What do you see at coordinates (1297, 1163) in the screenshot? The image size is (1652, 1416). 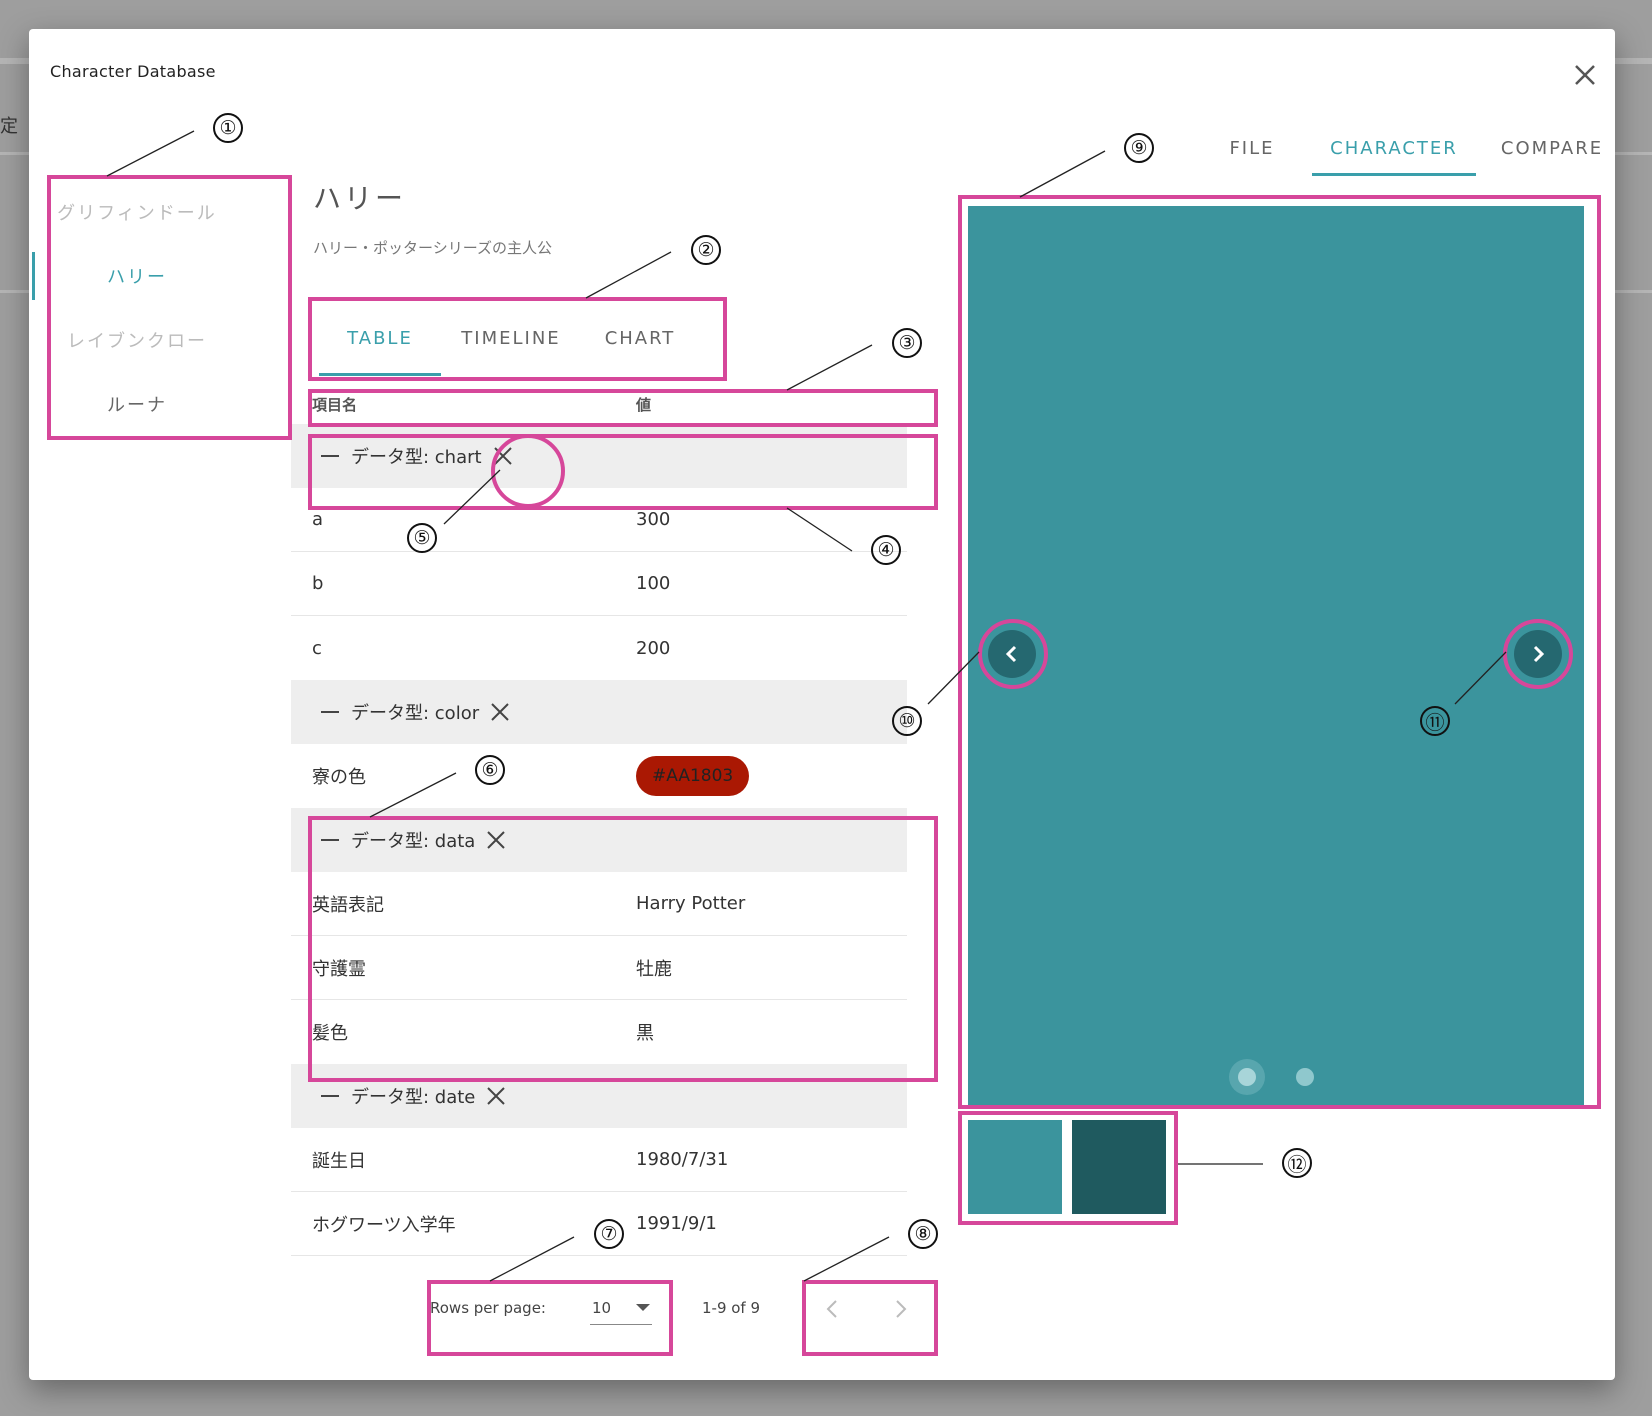 I see `annotation-number-12: ⑫` at bounding box center [1297, 1163].